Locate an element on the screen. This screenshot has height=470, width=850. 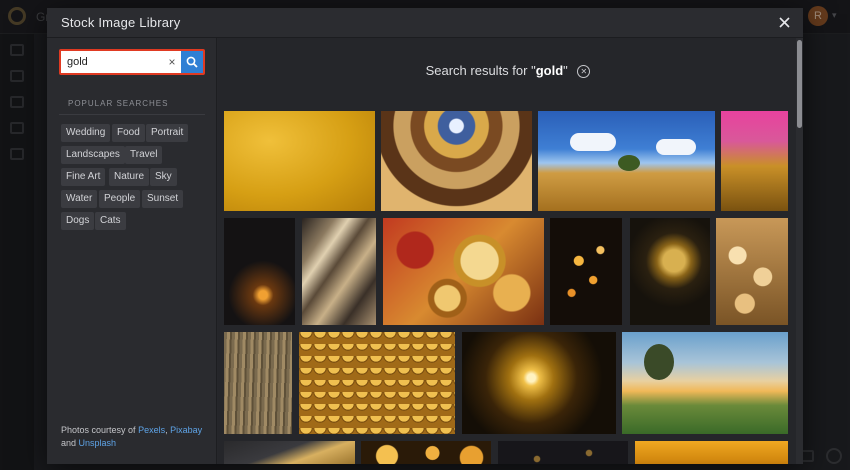
tag-people: People is located at coordinates (120, 199).